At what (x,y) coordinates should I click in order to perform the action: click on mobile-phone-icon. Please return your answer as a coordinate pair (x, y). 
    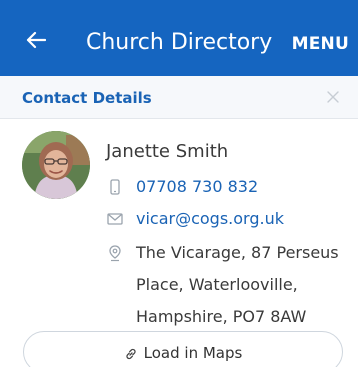
    Looking at the image, I should click on (115, 187).